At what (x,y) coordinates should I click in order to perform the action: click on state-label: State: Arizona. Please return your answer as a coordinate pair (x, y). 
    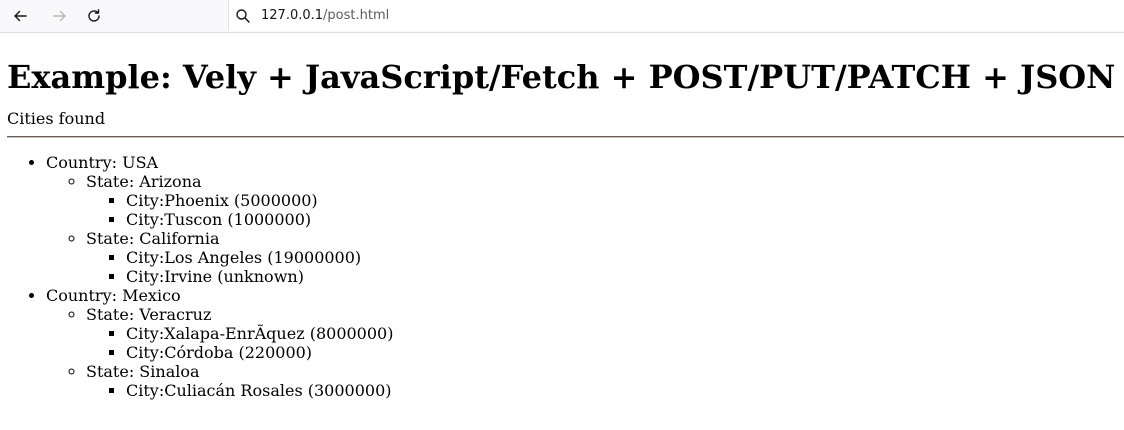
    Looking at the image, I should click on (144, 181).